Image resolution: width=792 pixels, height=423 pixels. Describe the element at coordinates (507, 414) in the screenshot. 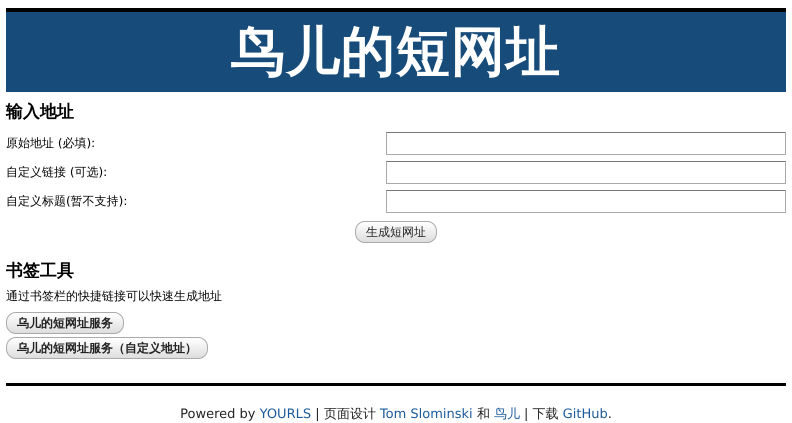

I see `footer-link: 鸟儿` at that location.